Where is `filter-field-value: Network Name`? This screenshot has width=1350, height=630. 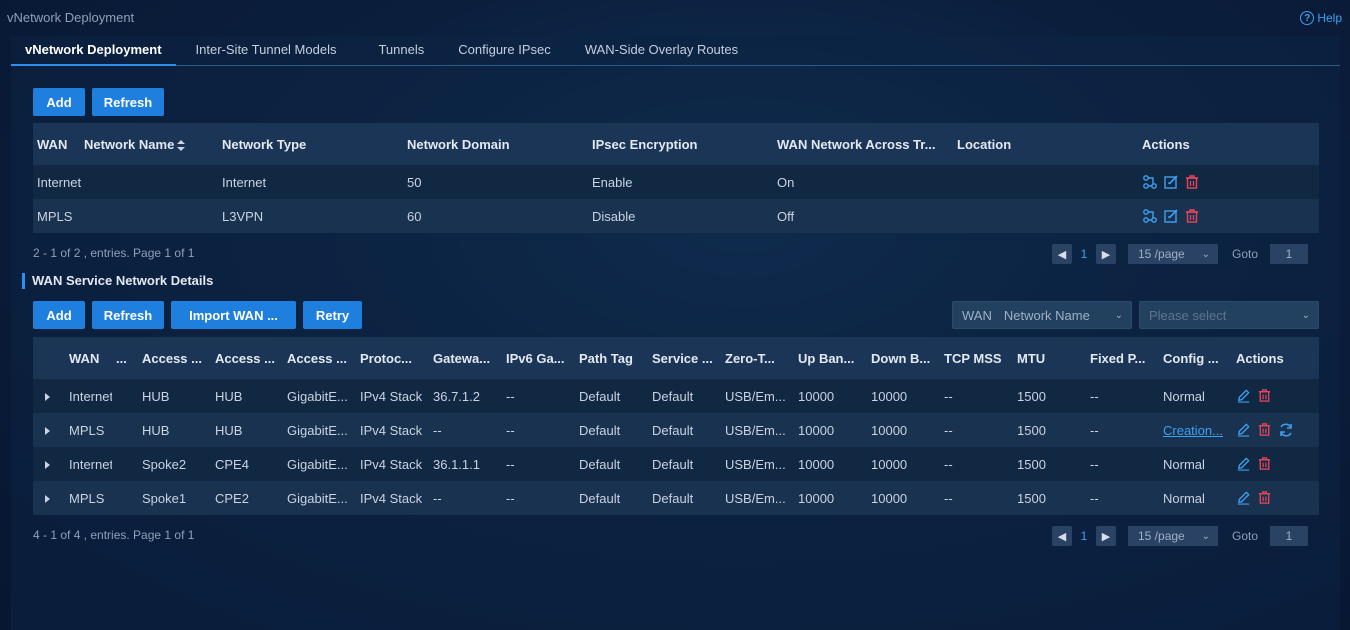 filter-field-value: Network Name is located at coordinates (1046, 315).